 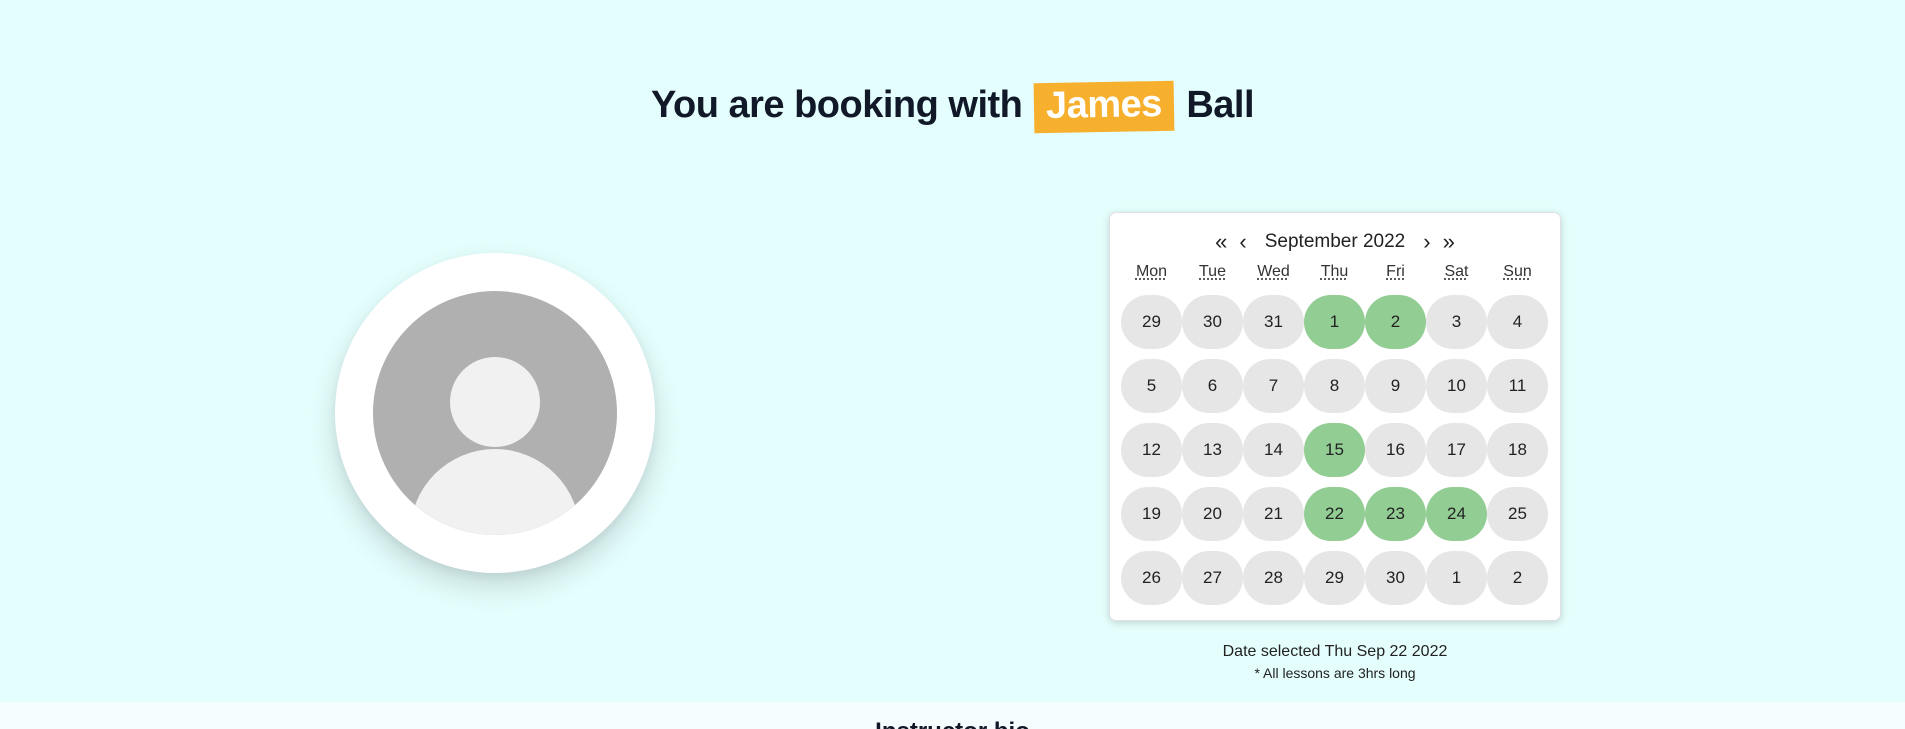 What do you see at coordinates (1151, 514) in the screenshot?
I see `calendar-day: 19` at bounding box center [1151, 514].